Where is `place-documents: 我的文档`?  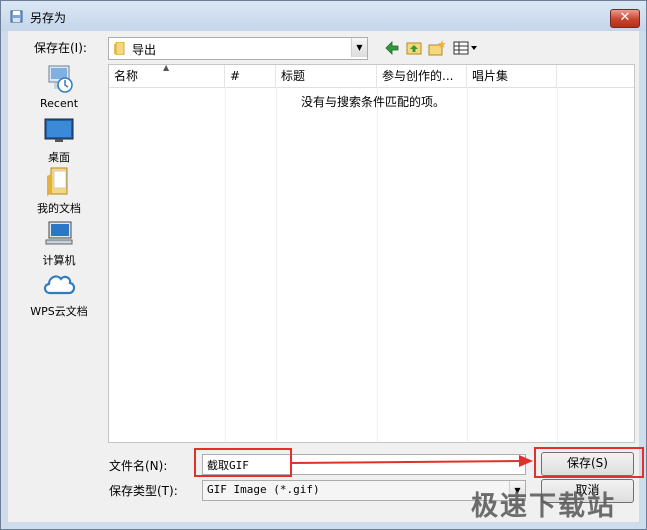
place-documents: 我的文档 is located at coordinates (59, 190).